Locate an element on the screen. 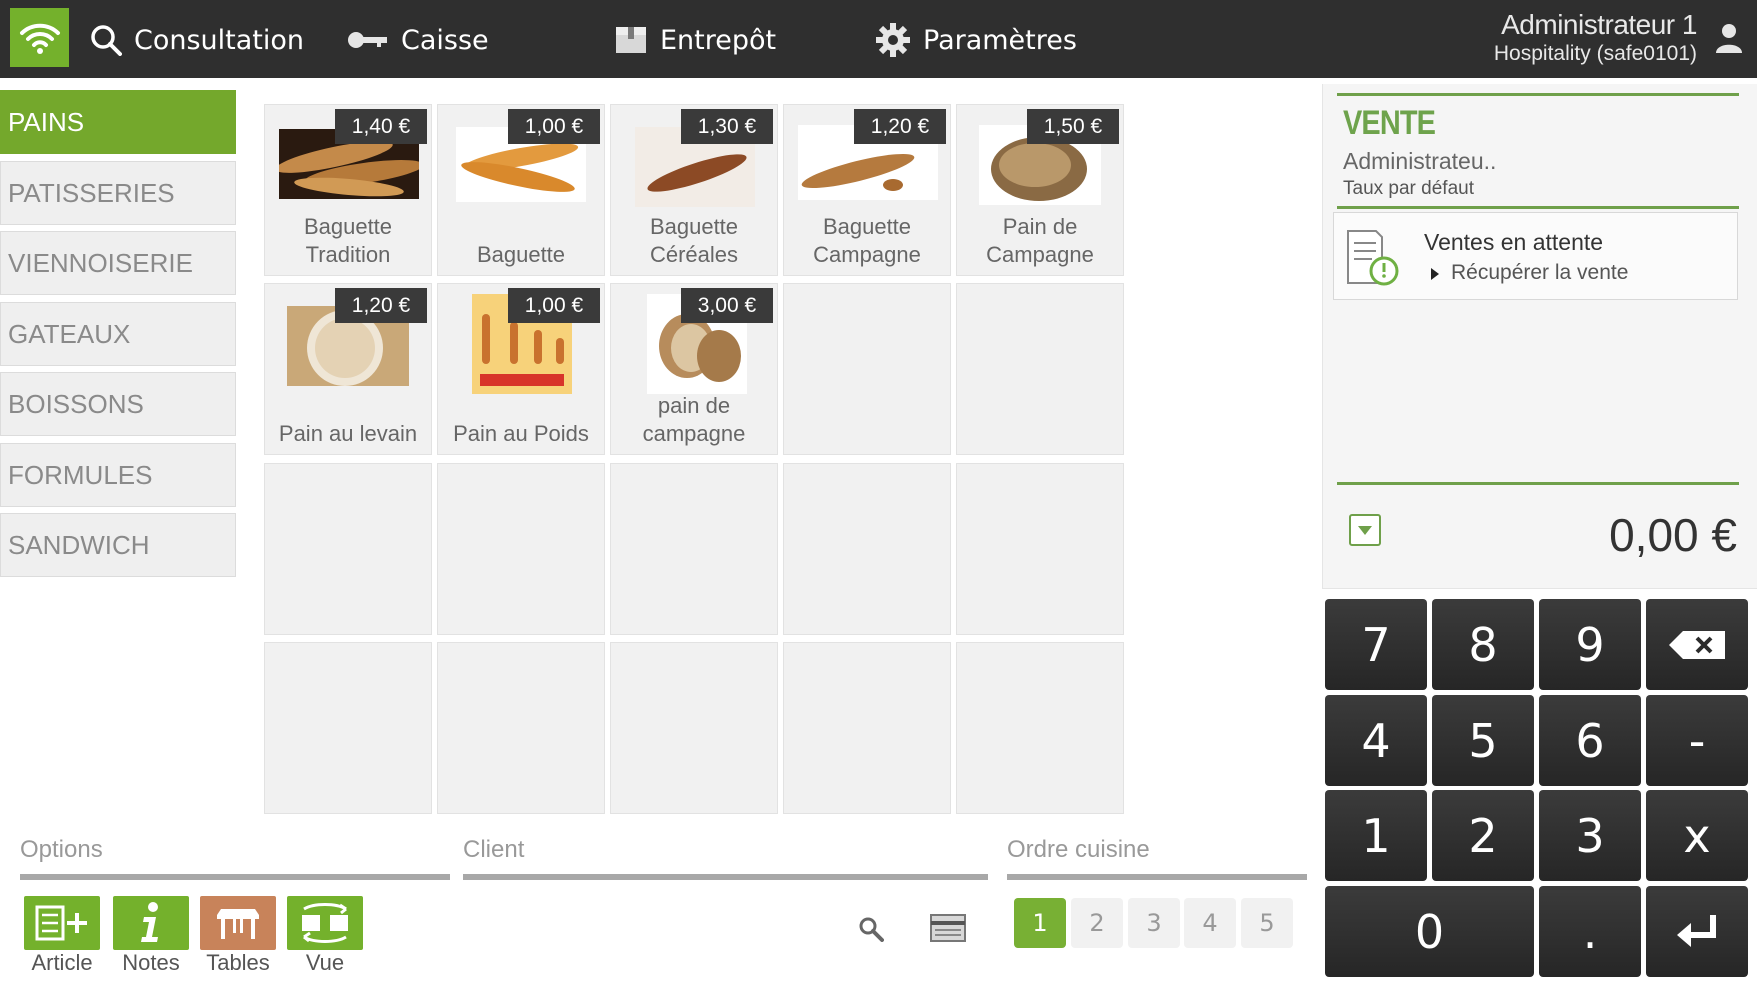 The width and height of the screenshot is (1757, 988). key-multiply: x is located at coordinates (1697, 835).